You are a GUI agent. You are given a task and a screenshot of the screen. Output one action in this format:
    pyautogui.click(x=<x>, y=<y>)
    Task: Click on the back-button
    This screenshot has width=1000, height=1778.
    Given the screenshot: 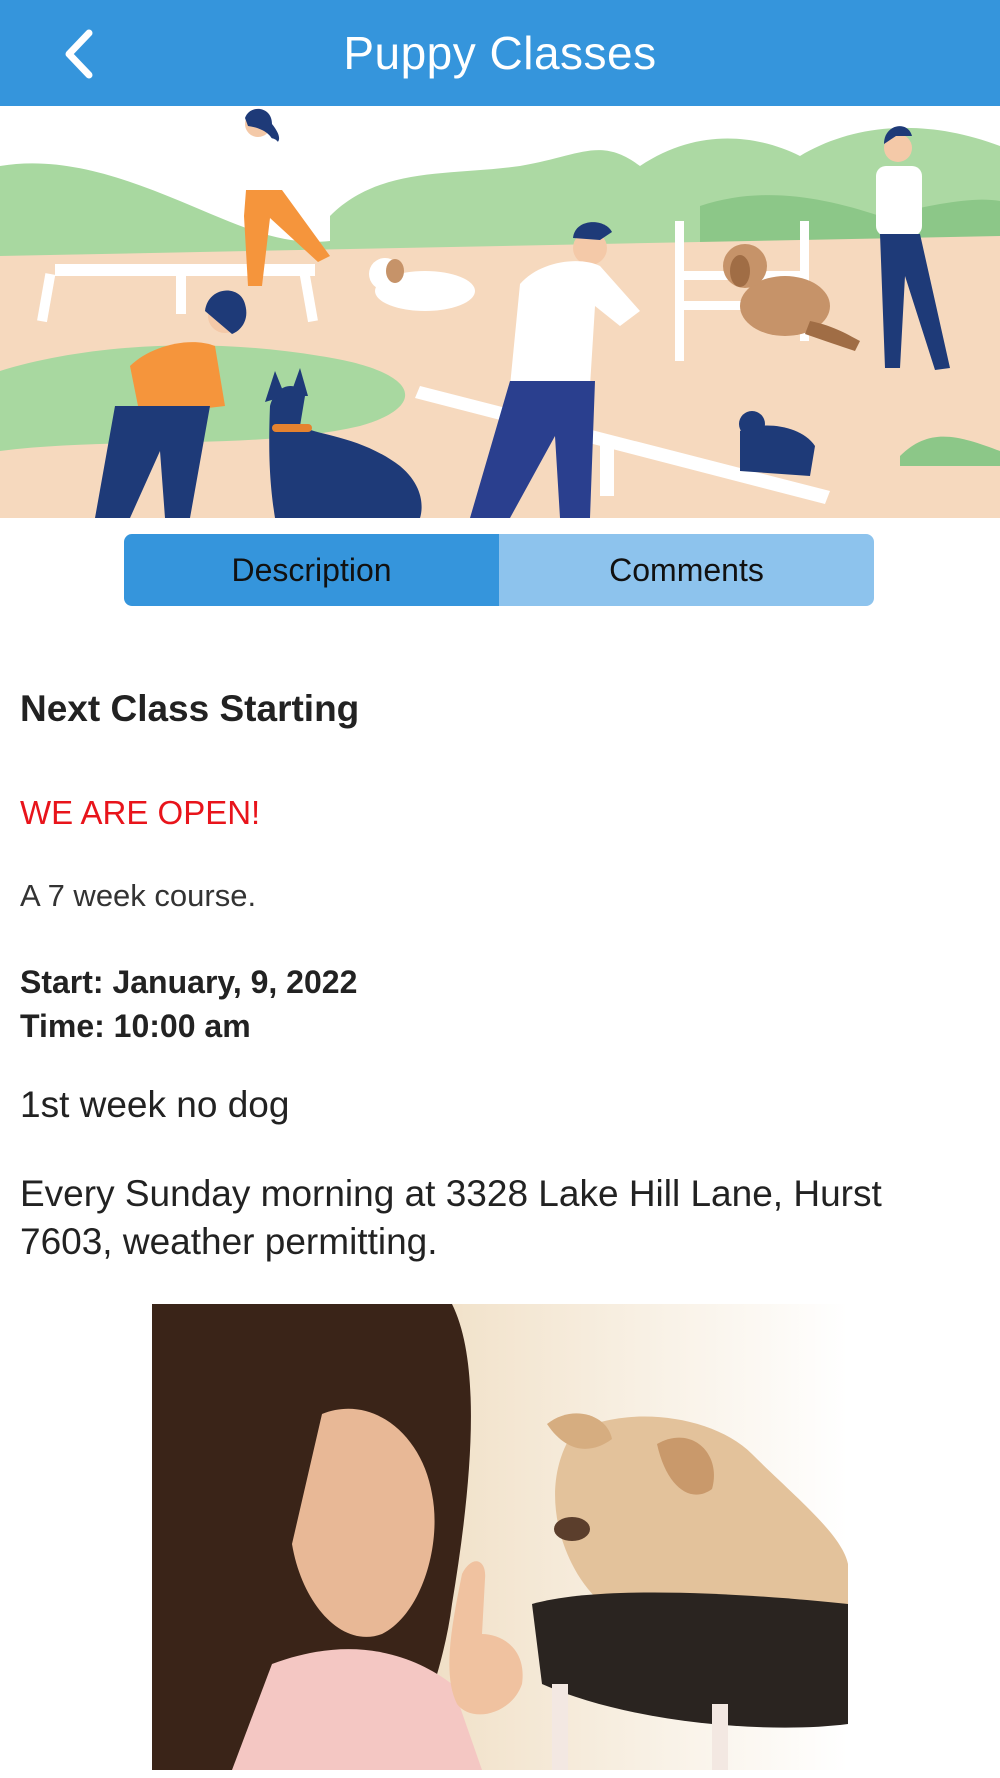 What is the action you would take?
    pyautogui.click(x=78, y=54)
    